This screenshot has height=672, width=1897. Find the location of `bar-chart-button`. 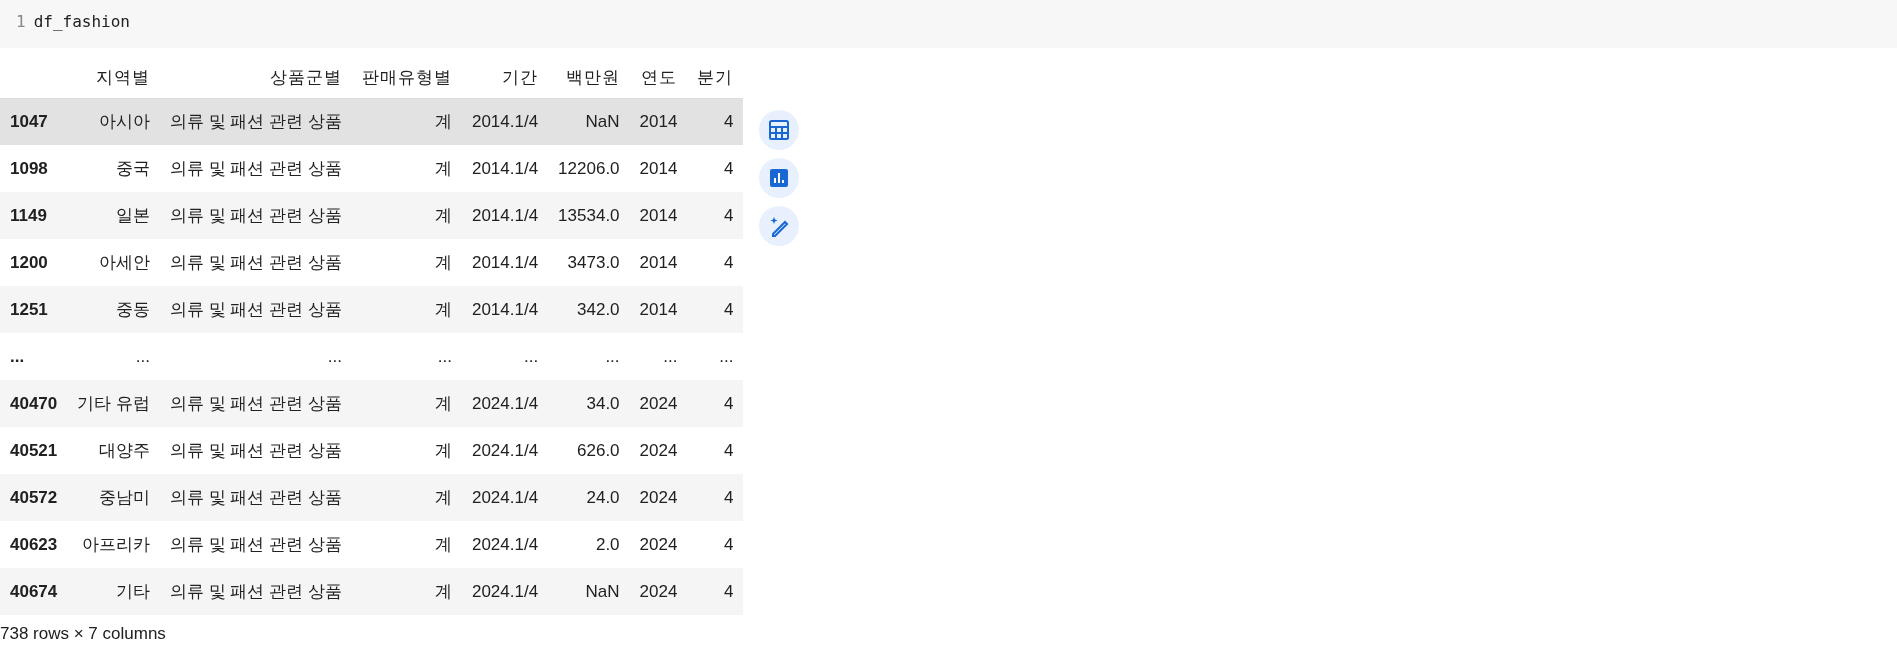

bar-chart-button is located at coordinates (779, 178).